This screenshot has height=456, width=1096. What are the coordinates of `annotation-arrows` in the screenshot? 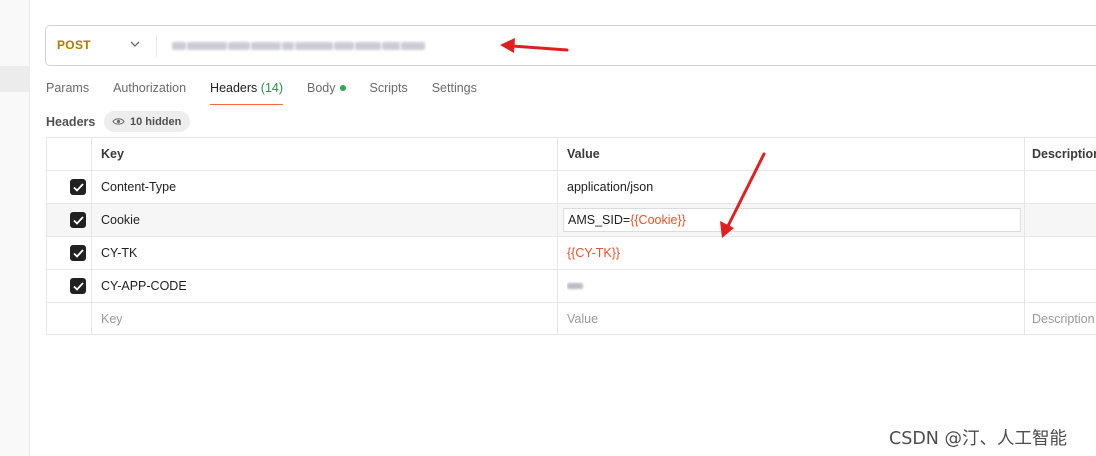 It's located at (633, 138).